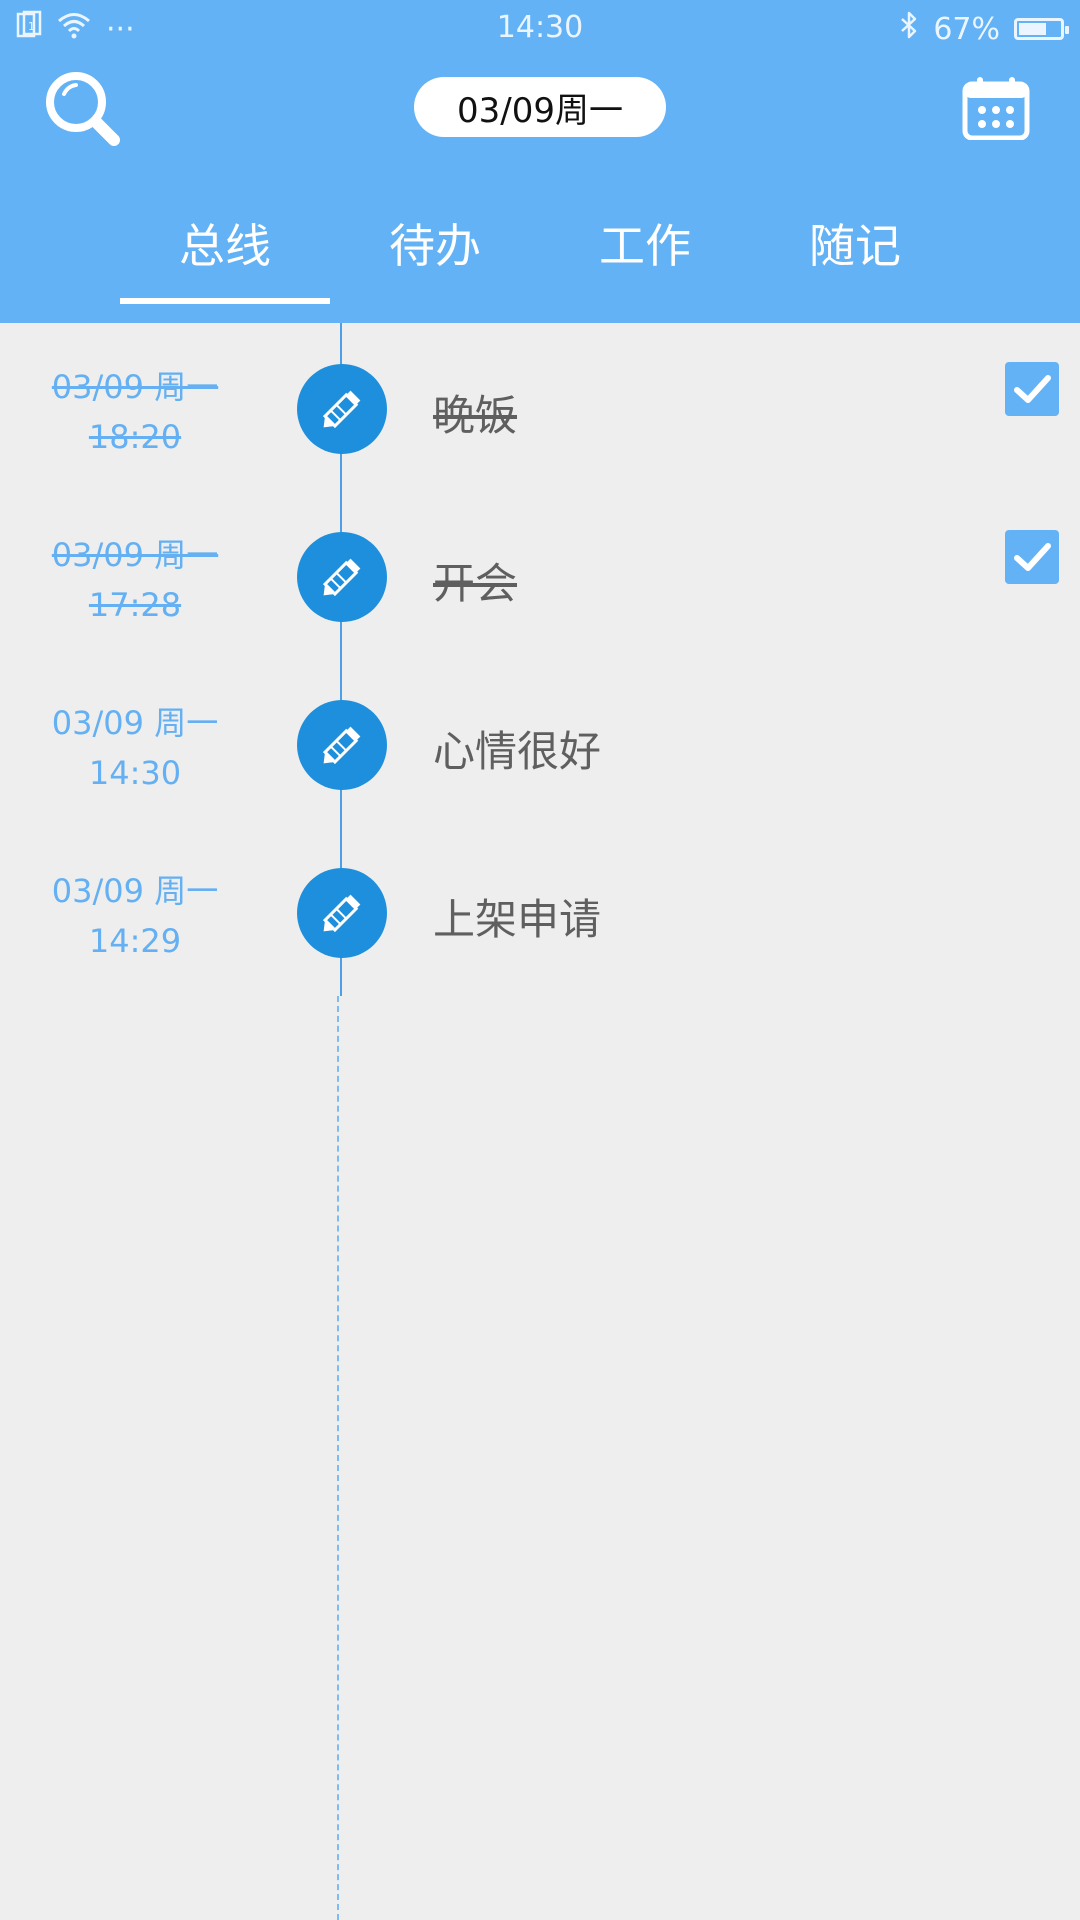 Image resolution: width=1080 pixels, height=1920 pixels. What do you see at coordinates (540, 422) in the screenshot?
I see `timeline-item: 03/09 周一 18:20 晚饭` at bounding box center [540, 422].